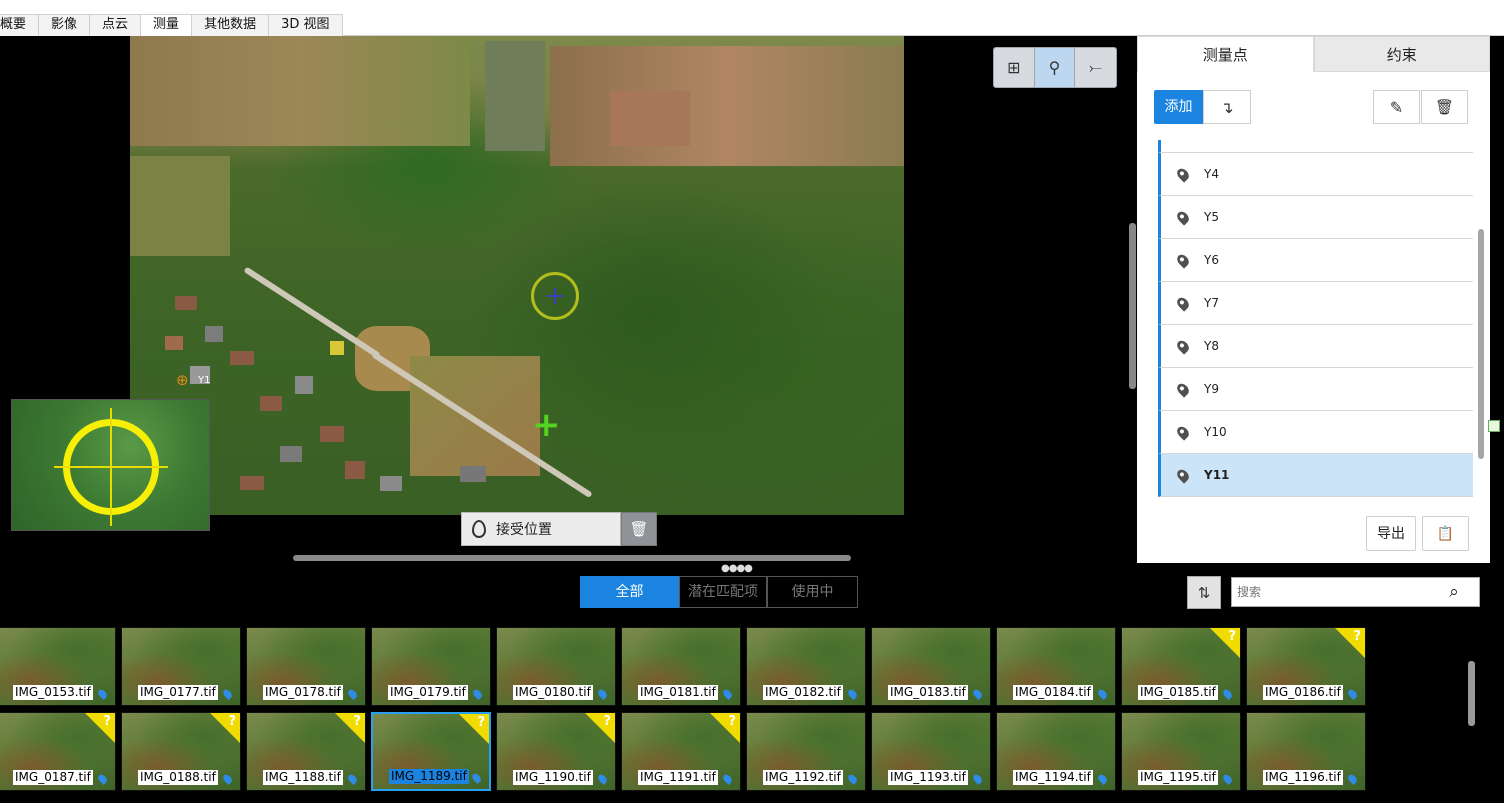 Image resolution: width=1504 pixels, height=803 pixels. I want to click on filter-all-button: 全部, so click(629, 592).